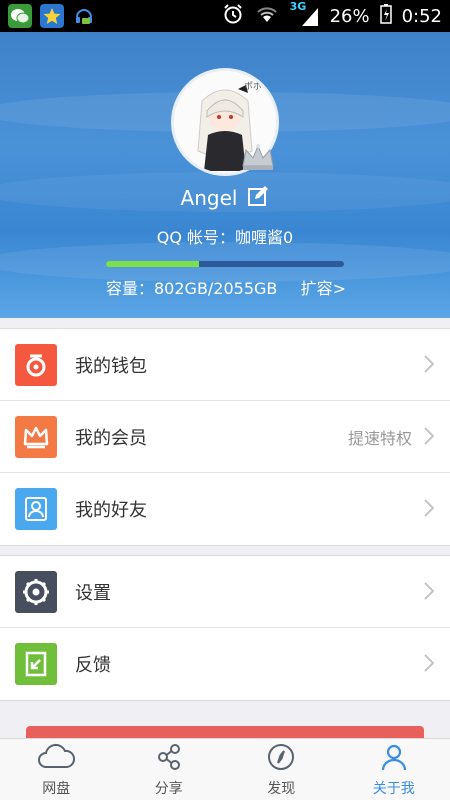  What do you see at coordinates (111, 438) in the screenshot?
I see `menu-item-label: 我的会员` at bounding box center [111, 438].